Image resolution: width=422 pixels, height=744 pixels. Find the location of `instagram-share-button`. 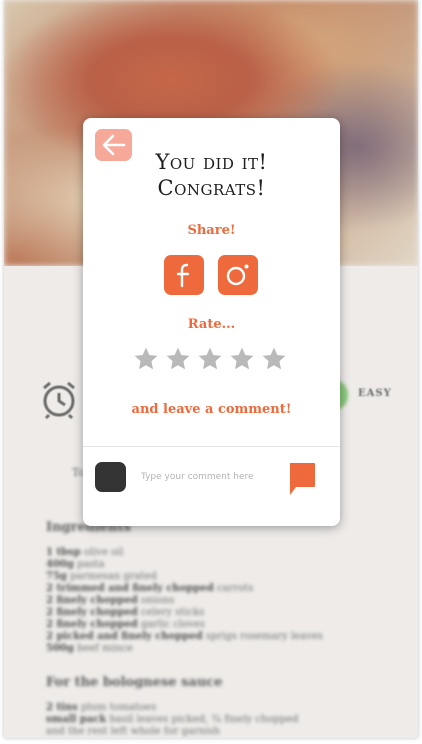

instagram-share-button is located at coordinates (238, 275).